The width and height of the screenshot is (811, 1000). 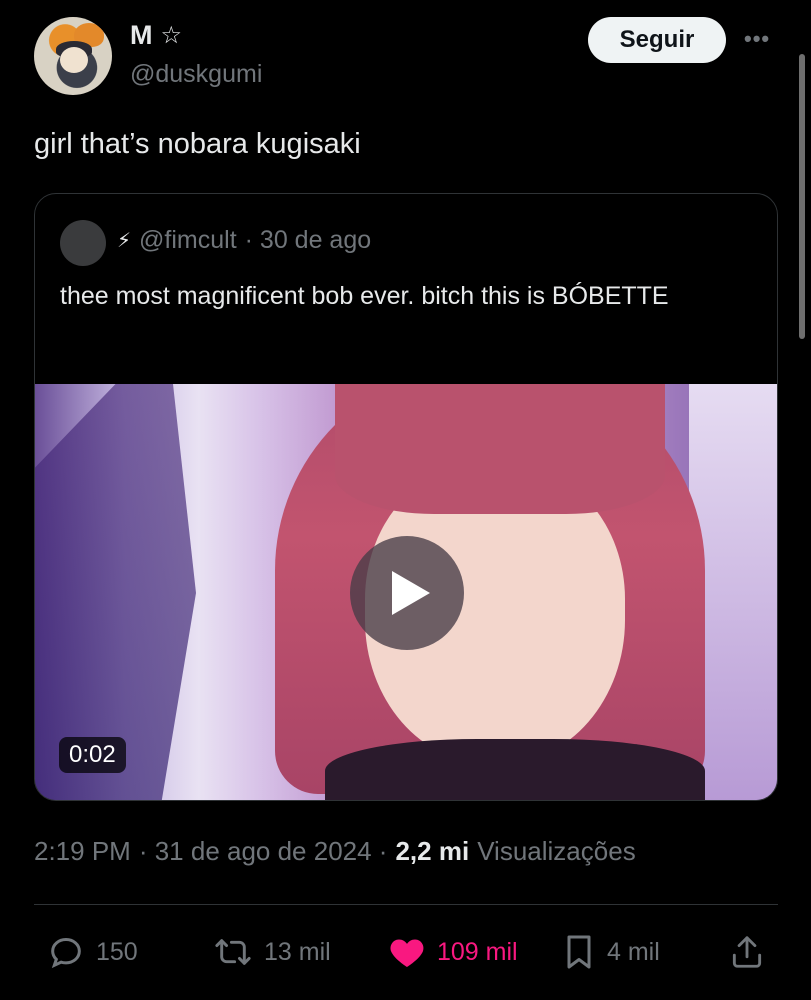 What do you see at coordinates (411, 593) in the screenshot?
I see `play-icon` at bounding box center [411, 593].